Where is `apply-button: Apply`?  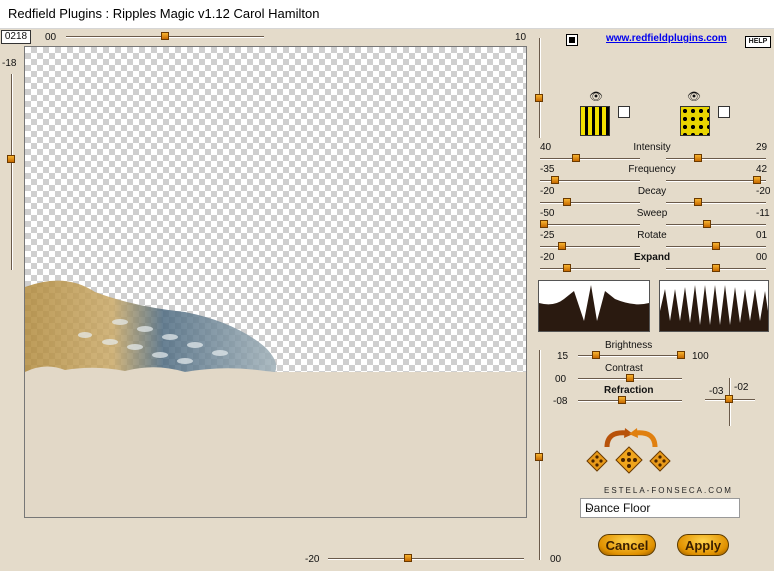 apply-button: Apply is located at coordinates (703, 545).